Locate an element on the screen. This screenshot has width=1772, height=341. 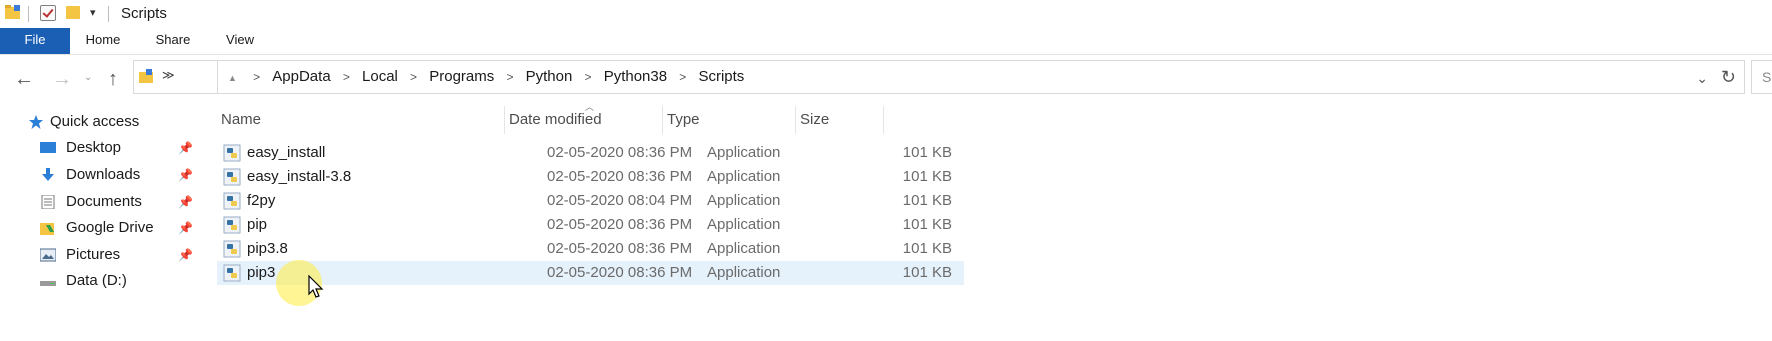
new-folder-icon is located at coordinates (73, 12).